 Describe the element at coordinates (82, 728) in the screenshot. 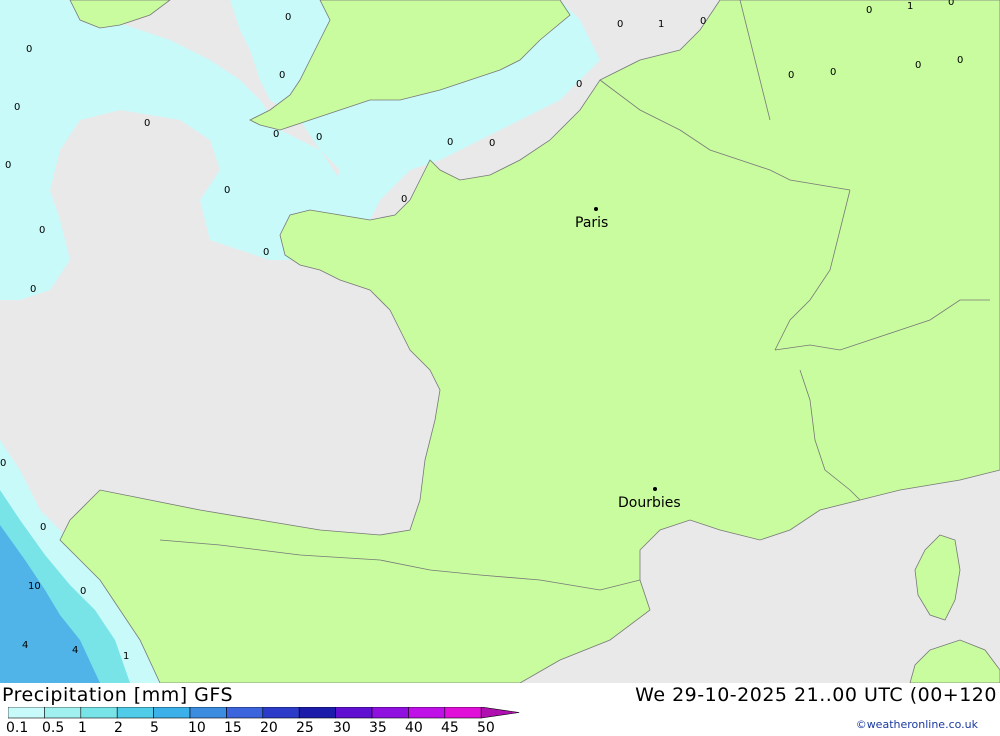

I see `legend-tick-label: 1` at that location.